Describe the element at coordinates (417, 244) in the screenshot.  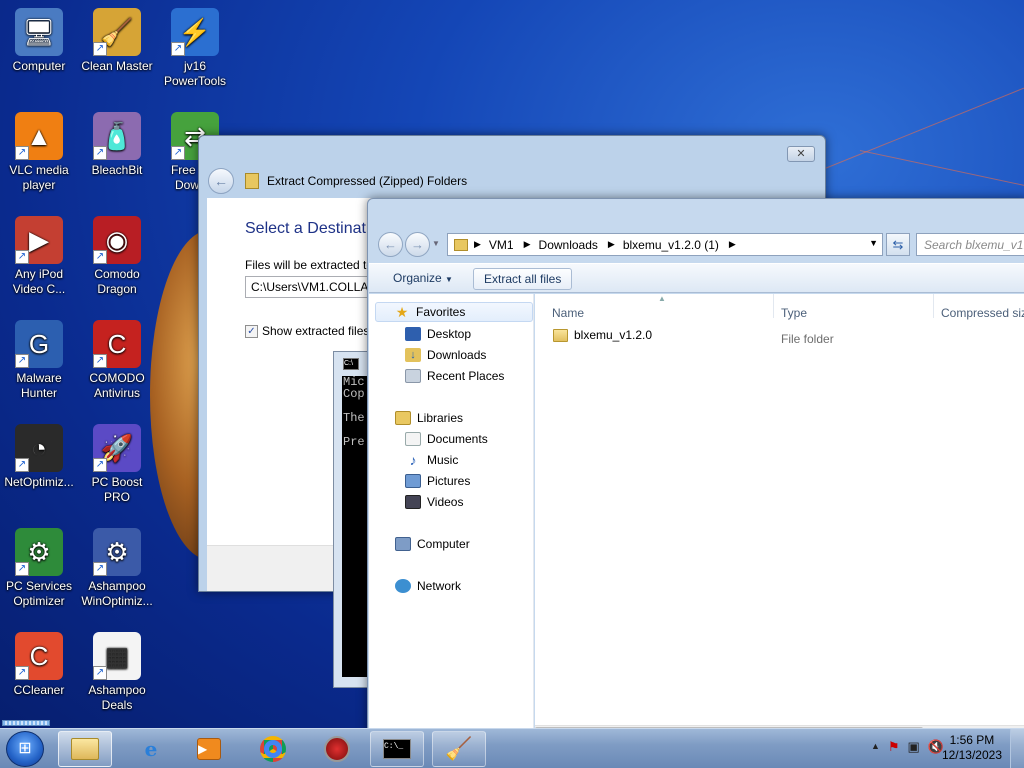
I see `forward-button: →` at that location.